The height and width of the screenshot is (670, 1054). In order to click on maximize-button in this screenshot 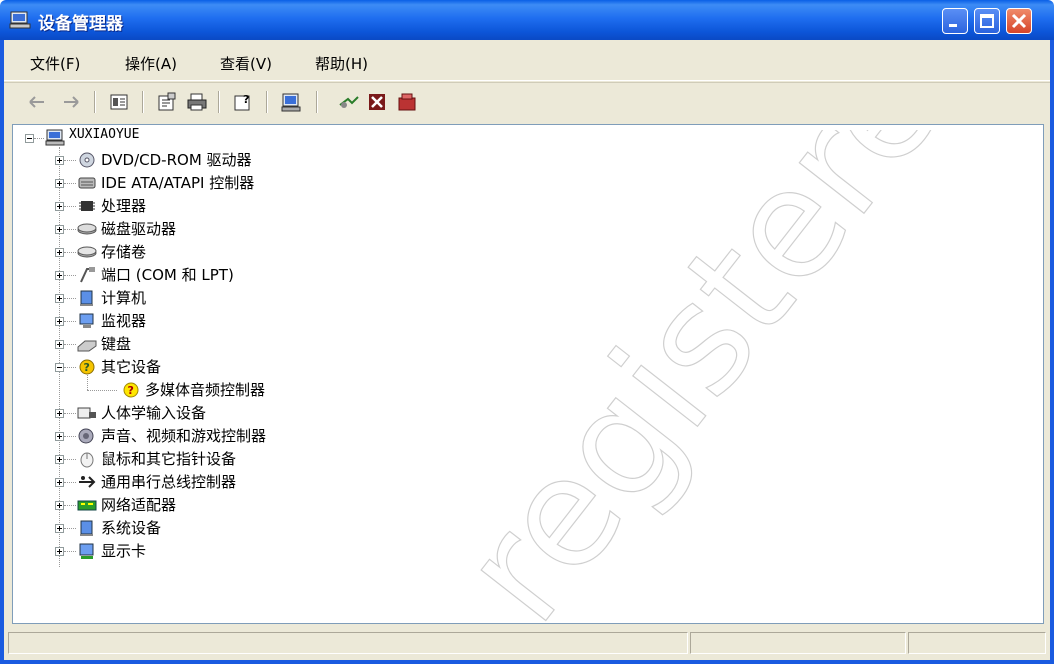, I will do `click(987, 21)`.